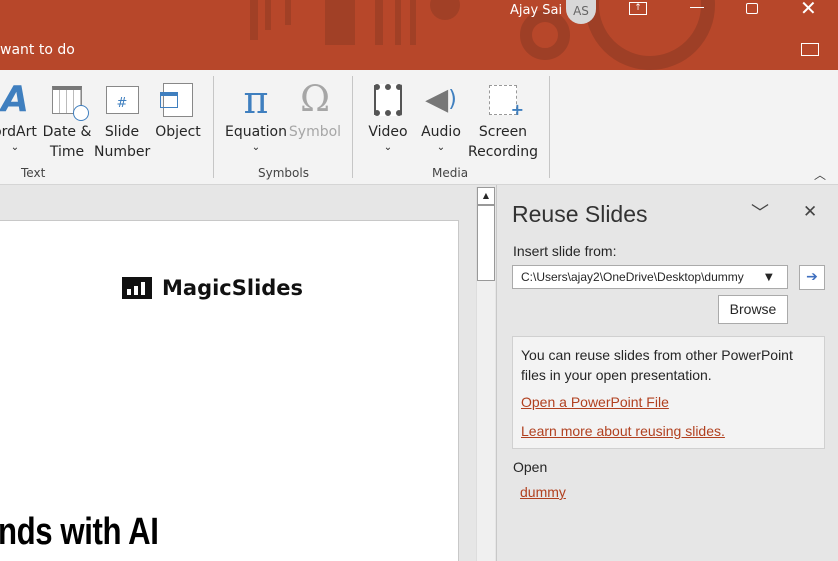  What do you see at coordinates (315, 99) in the screenshot?
I see `omega-icon: Ω` at bounding box center [315, 99].